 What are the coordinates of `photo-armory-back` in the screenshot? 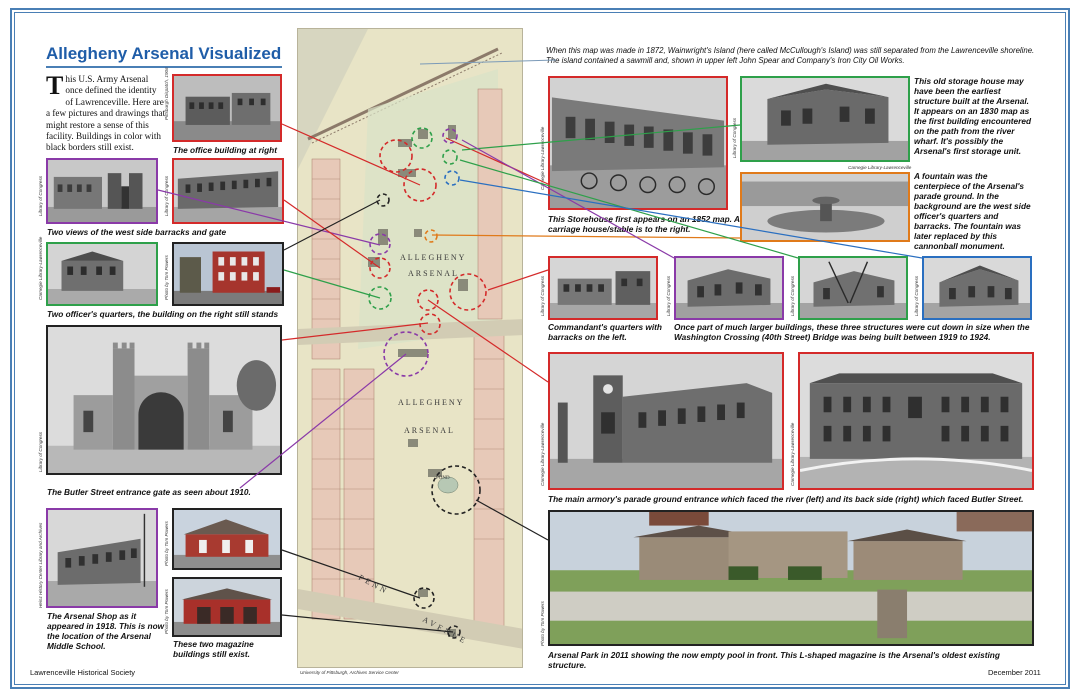 It's located at (916, 421).